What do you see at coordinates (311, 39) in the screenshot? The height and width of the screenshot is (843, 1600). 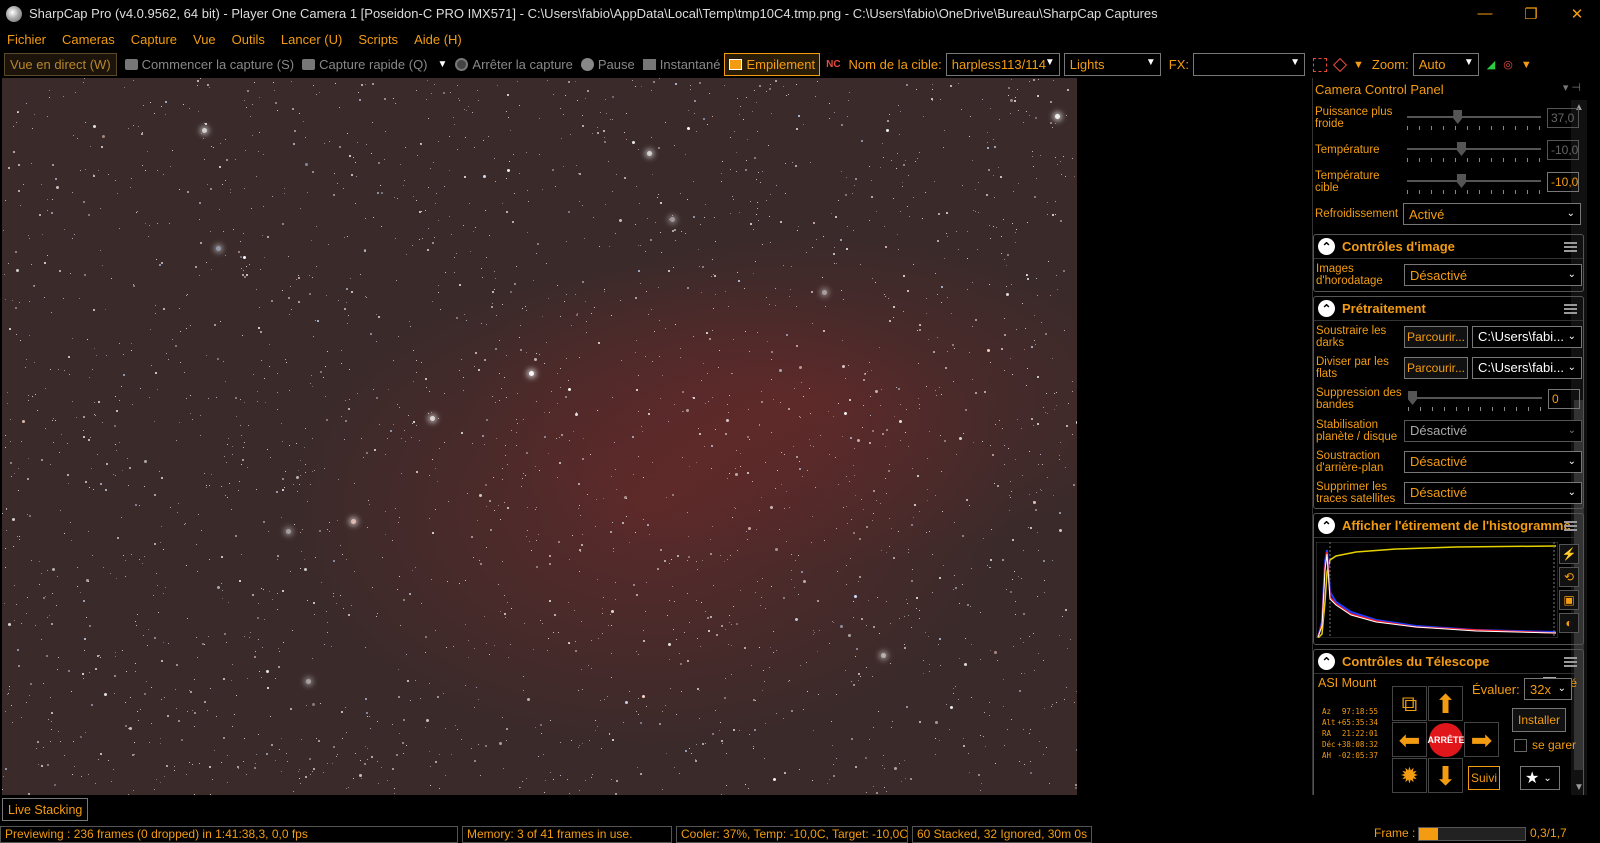 I see `menu-lancer: Lancer (U)` at bounding box center [311, 39].